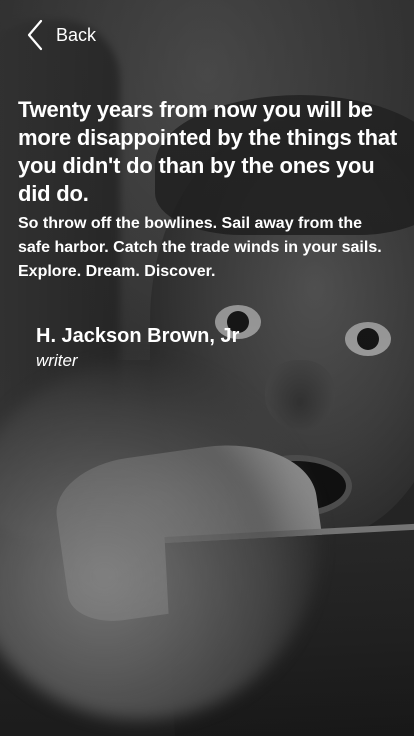 The image size is (414, 736). What do you see at coordinates (35, 35) in the screenshot?
I see `chevron-left-icon` at bounding box center [35, 35].